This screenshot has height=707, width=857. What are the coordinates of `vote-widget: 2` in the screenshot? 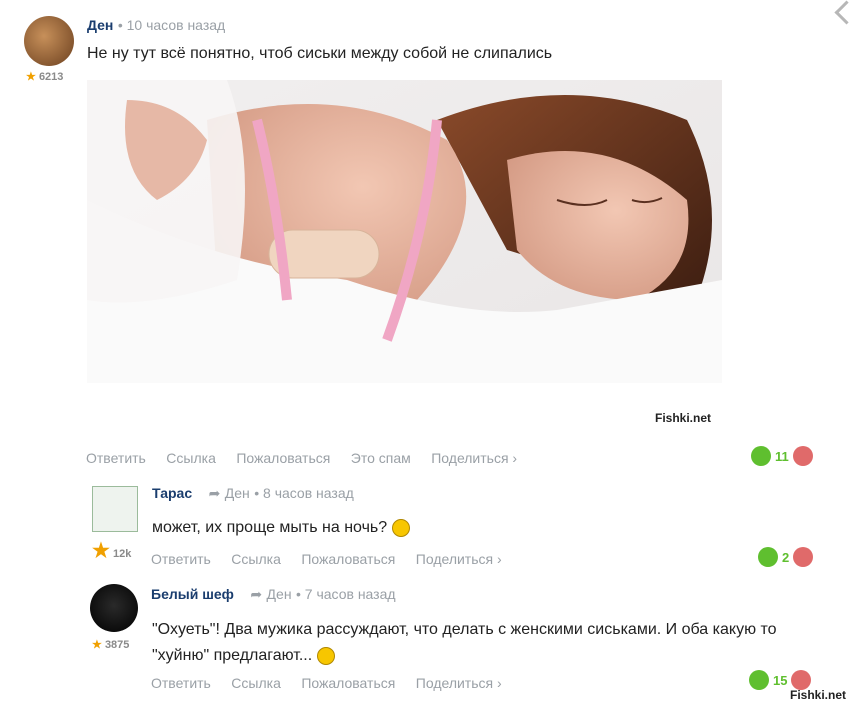 It's located at (786, 557).